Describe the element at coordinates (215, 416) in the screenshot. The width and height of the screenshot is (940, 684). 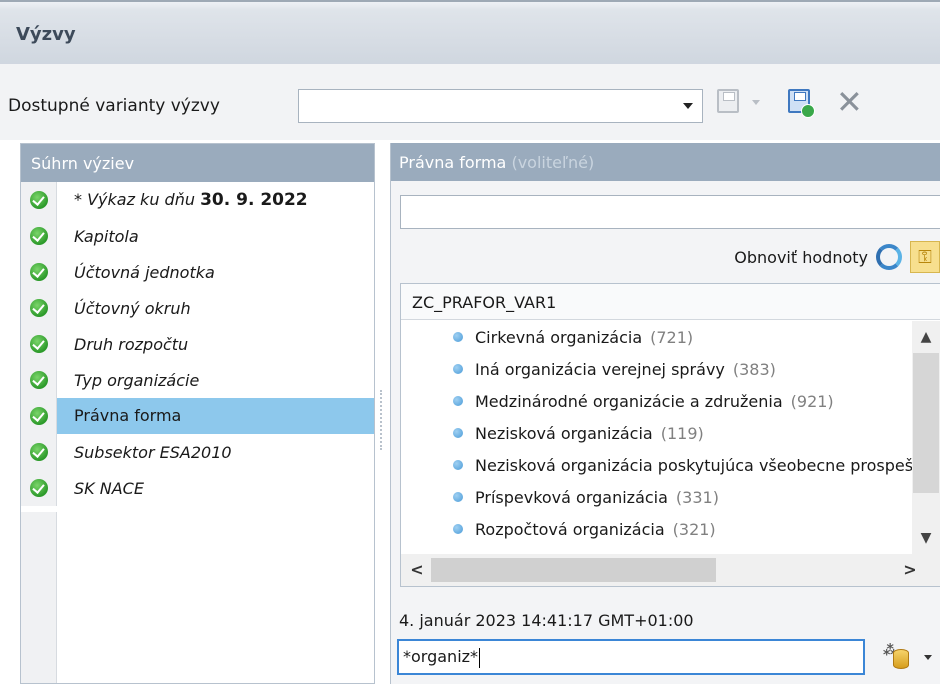
I see `summary-item-label: Právna forma` at that location.